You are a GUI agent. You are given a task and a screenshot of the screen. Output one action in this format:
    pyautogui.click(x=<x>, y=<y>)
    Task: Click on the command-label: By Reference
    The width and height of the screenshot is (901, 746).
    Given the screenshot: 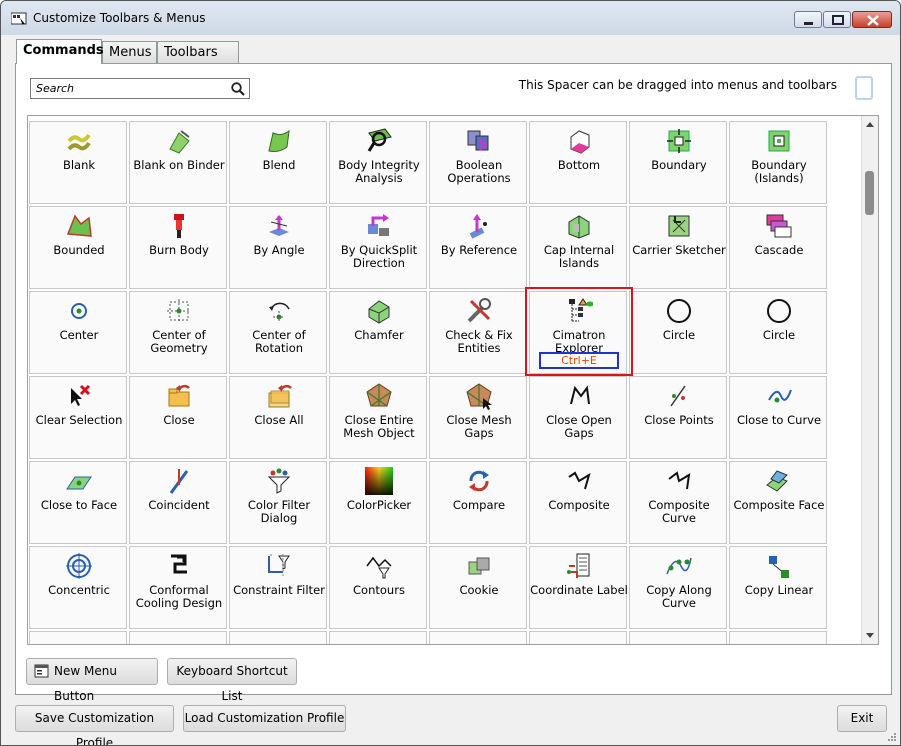 What is the action you would take?
    pyautogui.click(x=479, y=250)
    